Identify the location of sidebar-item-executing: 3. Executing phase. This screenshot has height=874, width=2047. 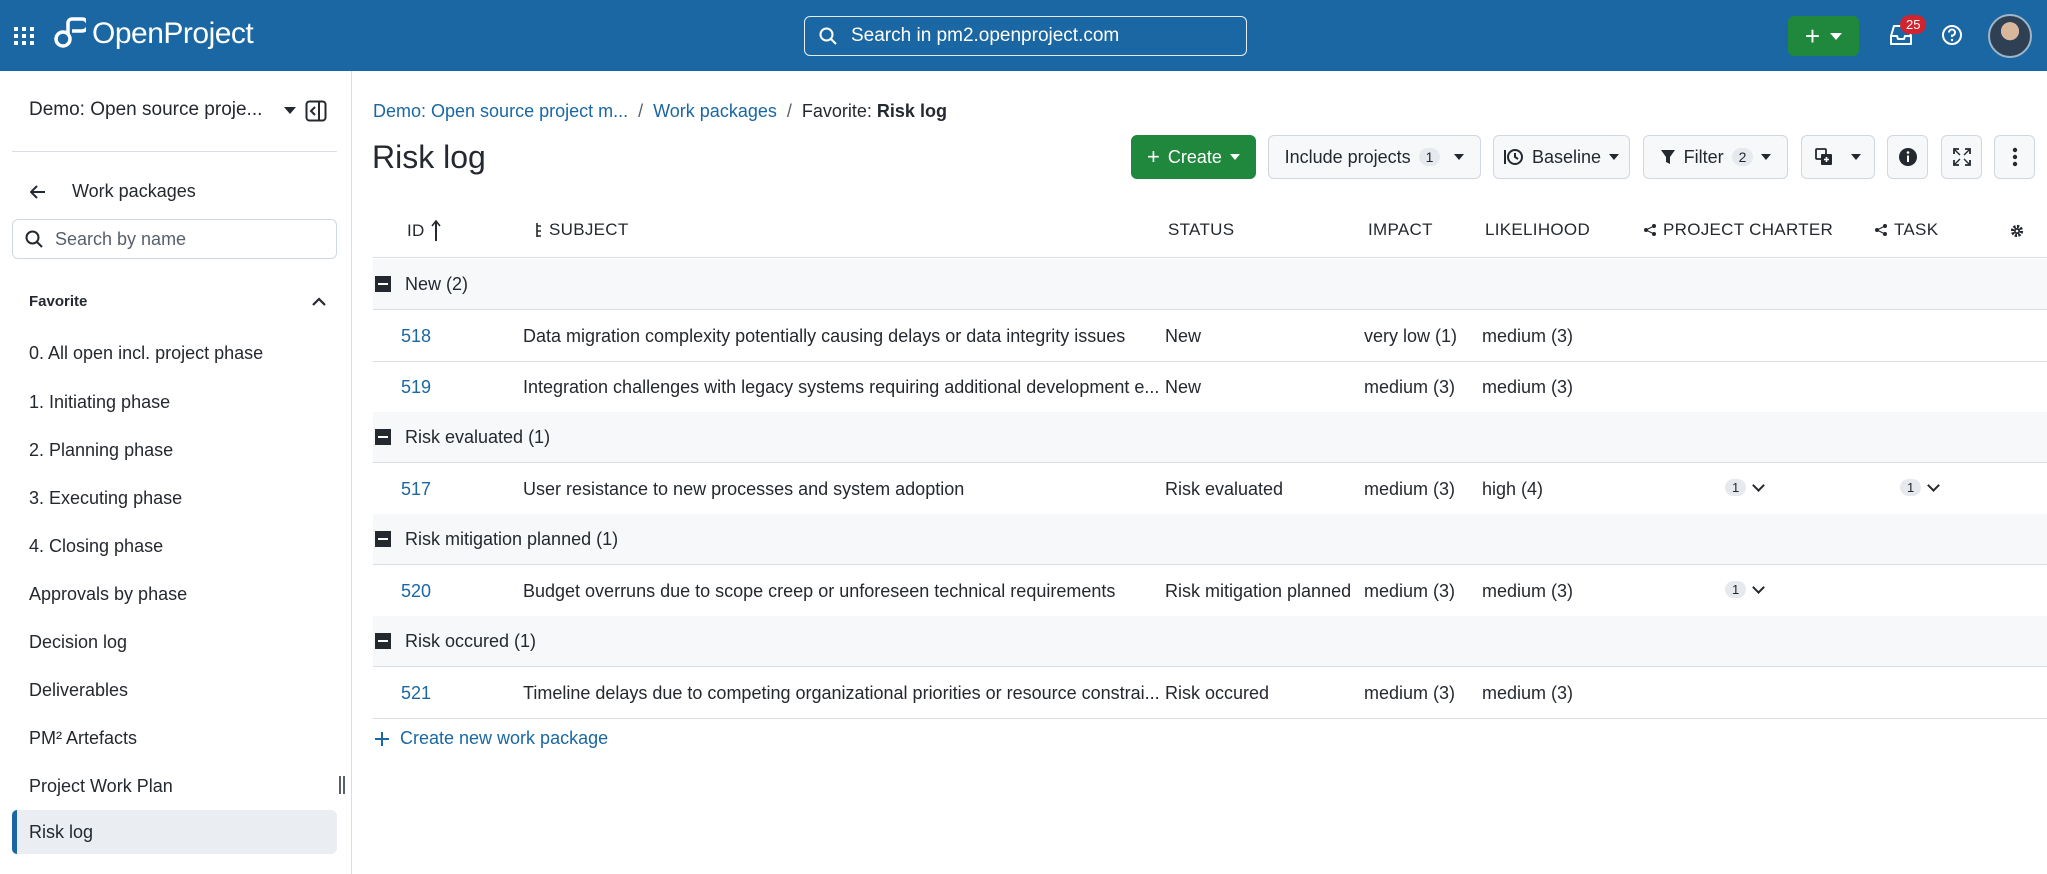
(174, 498).